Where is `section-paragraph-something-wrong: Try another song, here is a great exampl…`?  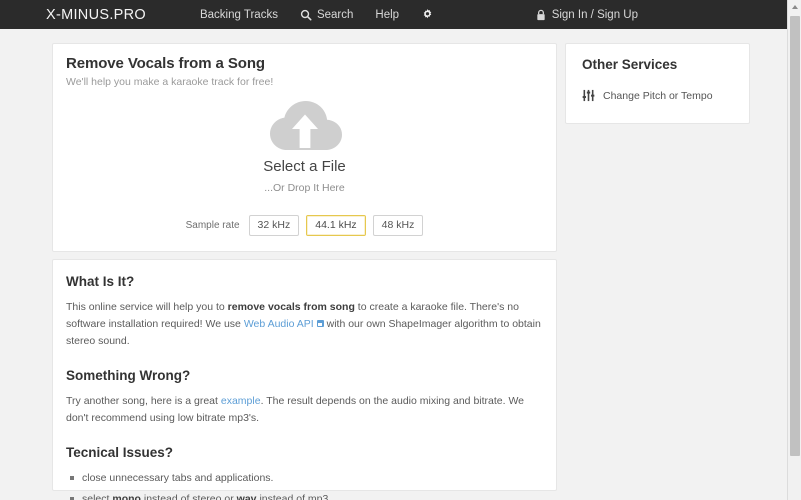 section-paragraph-something-wrong: Try another song, here is a great exampl… is located at coordinates (295, 409).